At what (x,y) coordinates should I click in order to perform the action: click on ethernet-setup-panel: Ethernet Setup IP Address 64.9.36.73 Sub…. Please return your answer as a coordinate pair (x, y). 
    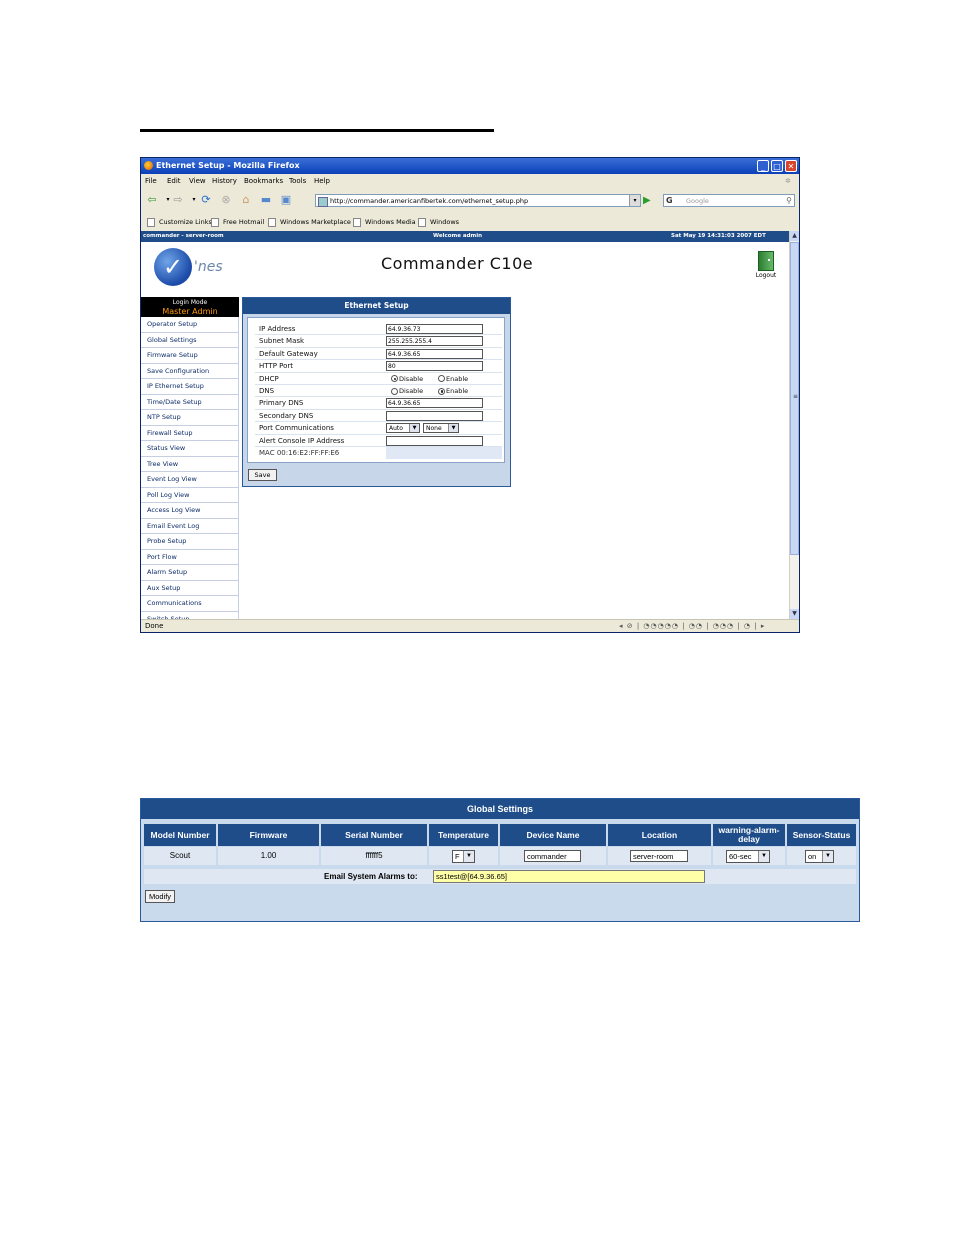
    Looking at the image, I should click on (376, 392).